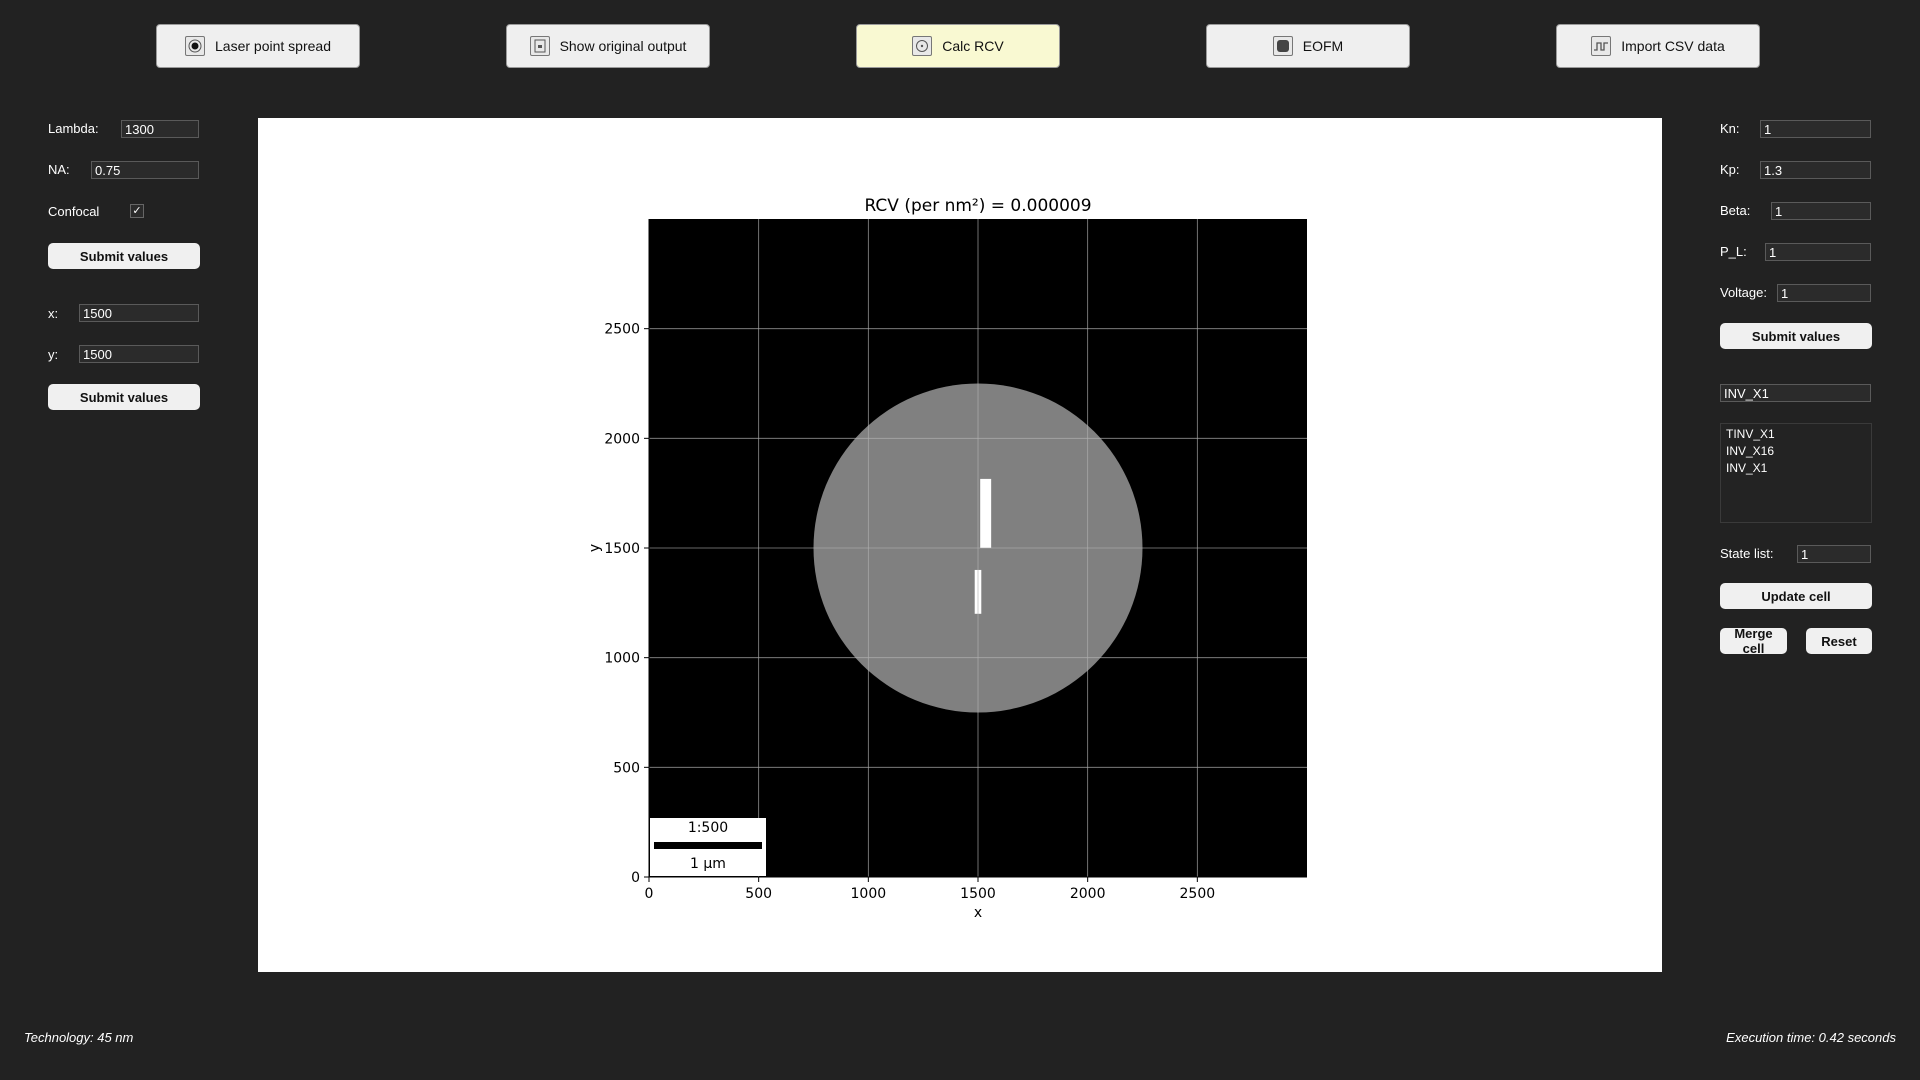  I want to click on calculator-icon, so click(922, 46).